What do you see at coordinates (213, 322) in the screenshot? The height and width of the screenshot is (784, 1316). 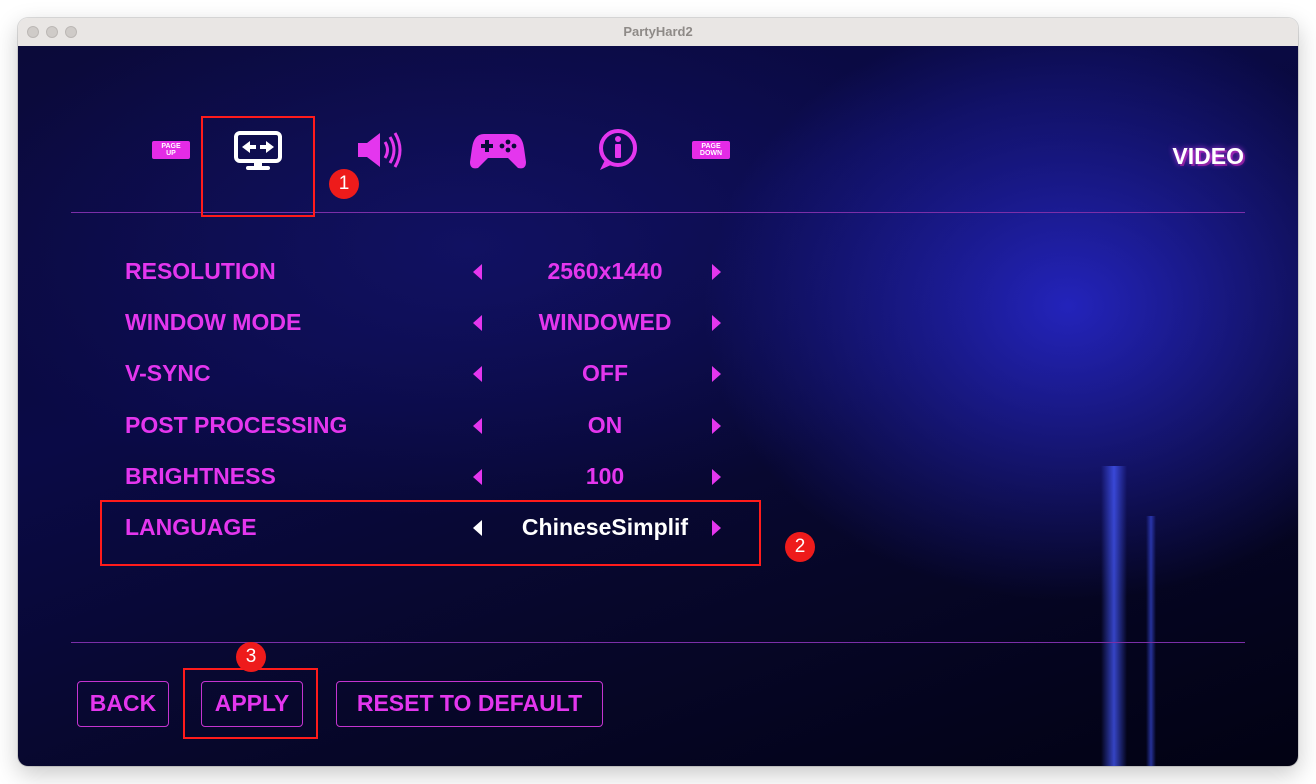 I see `setting-label: WINDOW MODE` at bounding box center [213, 322].